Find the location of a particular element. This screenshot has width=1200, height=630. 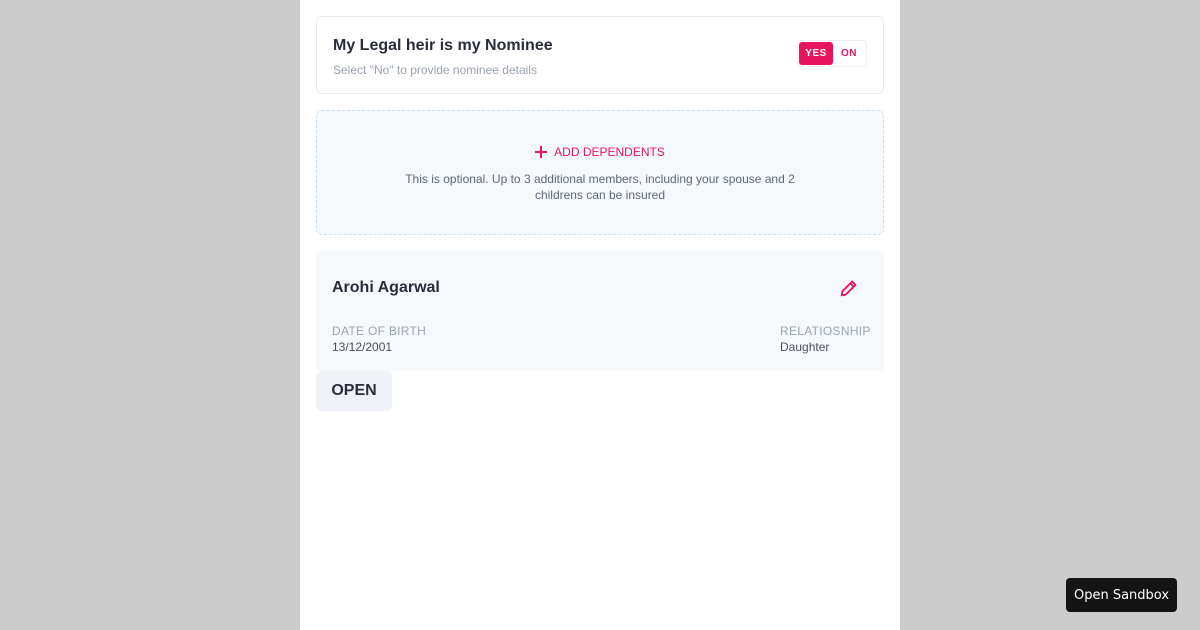

toggle-yes-option: YES is located at coordinates (816, 53).